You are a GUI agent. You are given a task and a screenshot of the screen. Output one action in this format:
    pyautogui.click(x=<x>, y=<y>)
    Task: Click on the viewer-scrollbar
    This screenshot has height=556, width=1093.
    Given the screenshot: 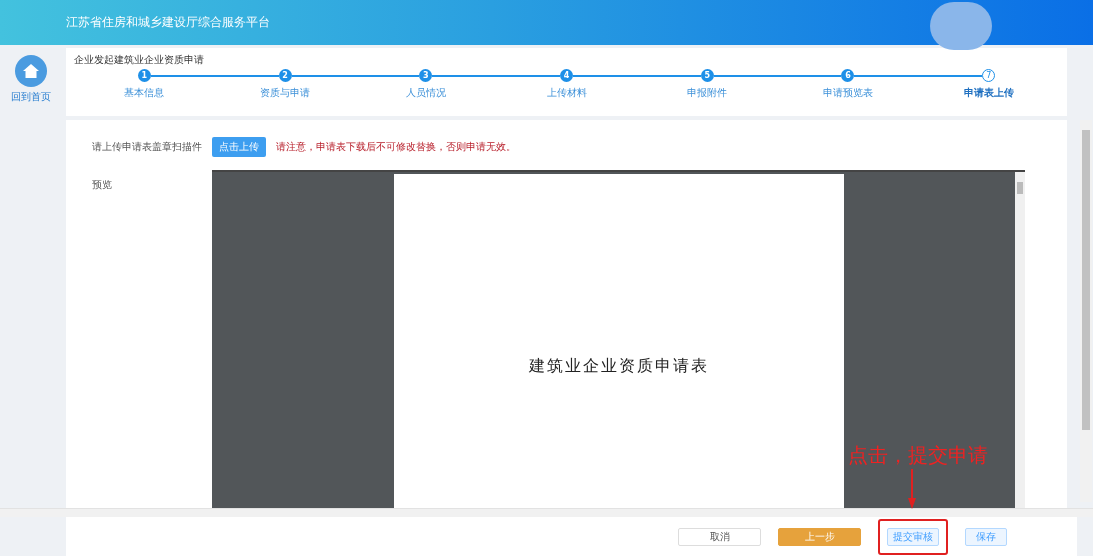 What is the action you would take?
    pyautogui.click(x=1020, y=340)
    